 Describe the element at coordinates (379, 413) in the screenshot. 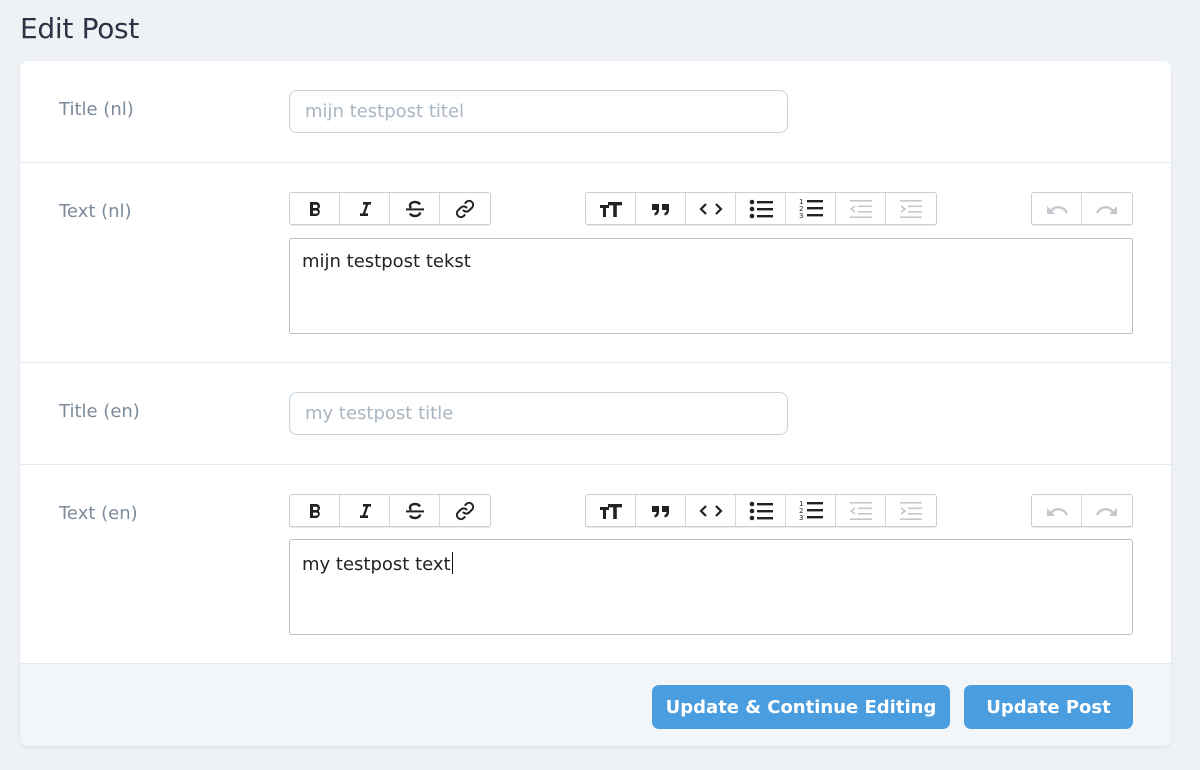

I see `title-en-value: my testpost title` at that location.